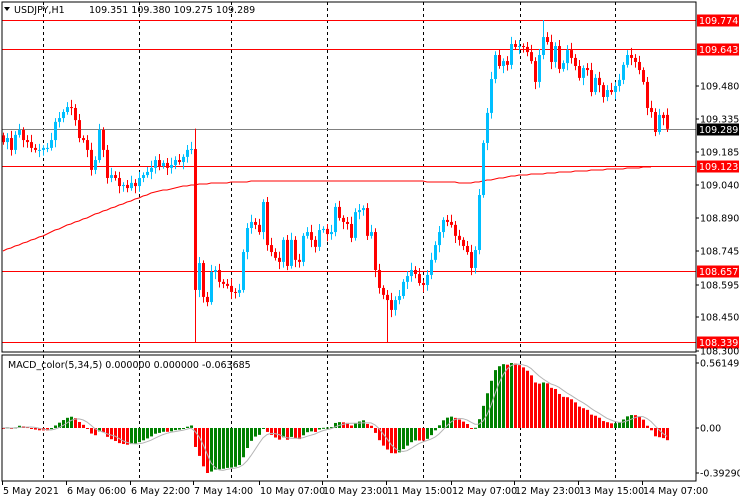  What do you see at coordinates (719, 318) in the screenshot?
I see `price-tick-label: 108.450` at bounding box center [719, 318].